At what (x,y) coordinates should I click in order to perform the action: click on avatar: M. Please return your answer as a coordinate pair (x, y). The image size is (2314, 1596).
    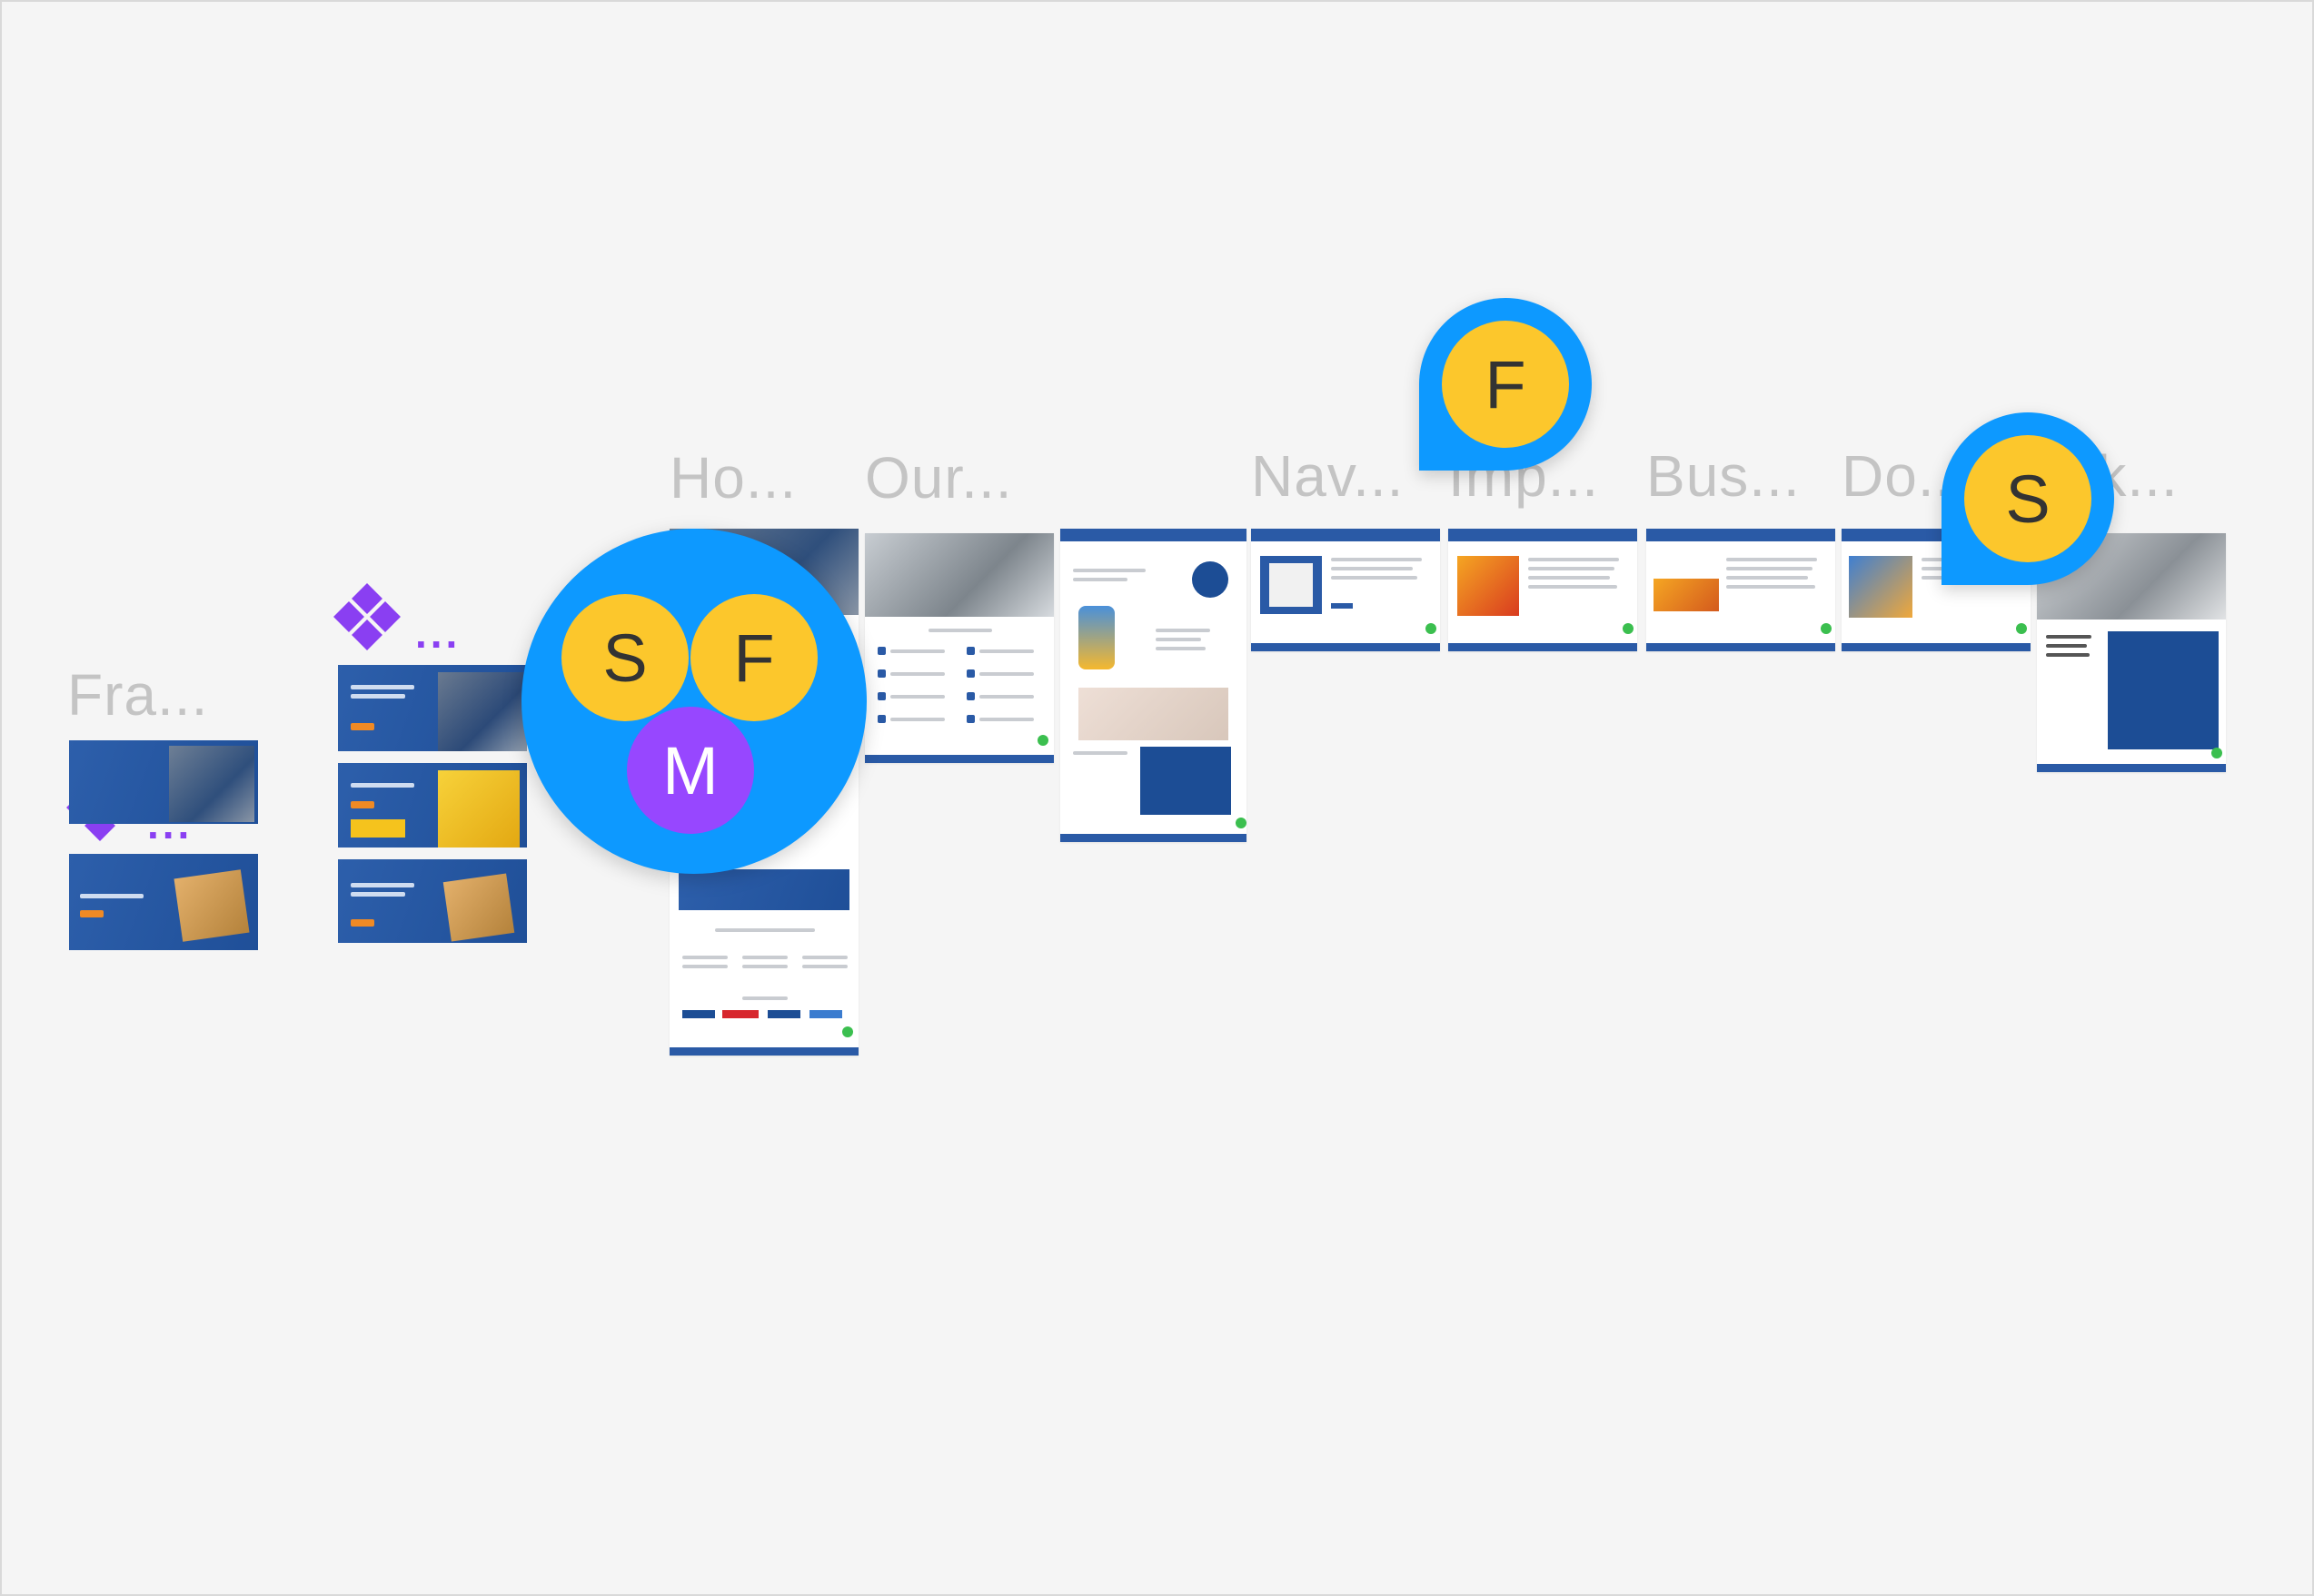
    Looking at the image, I should click on (690, 770).